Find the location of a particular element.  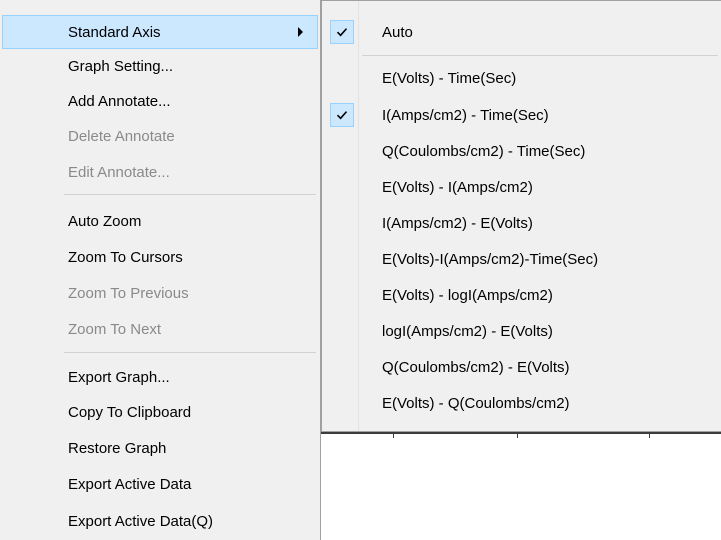

menu-item-zoom-to-previous: Zoom To Previous is located at coordinates (160, 293).